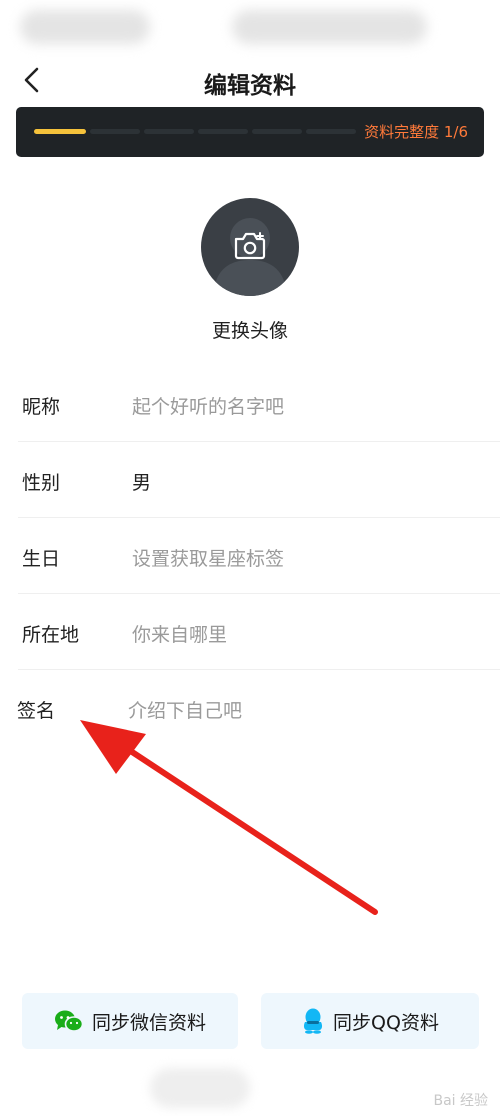 The height and width of the screenshot is (1116, 500). I want to click on sync-qq-button: 同步QQ资料, so click(370, 1021).